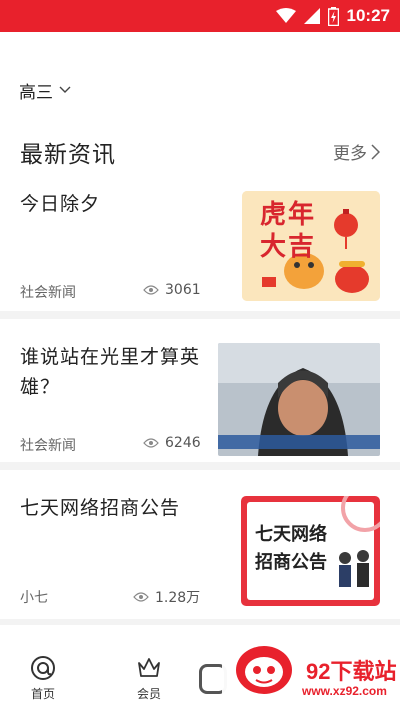 The width and height of the screenshot is (400, 711). Describe the element at coordinates (200, 16) in the screenshot. I see `status-bar: 10:27` at that location.